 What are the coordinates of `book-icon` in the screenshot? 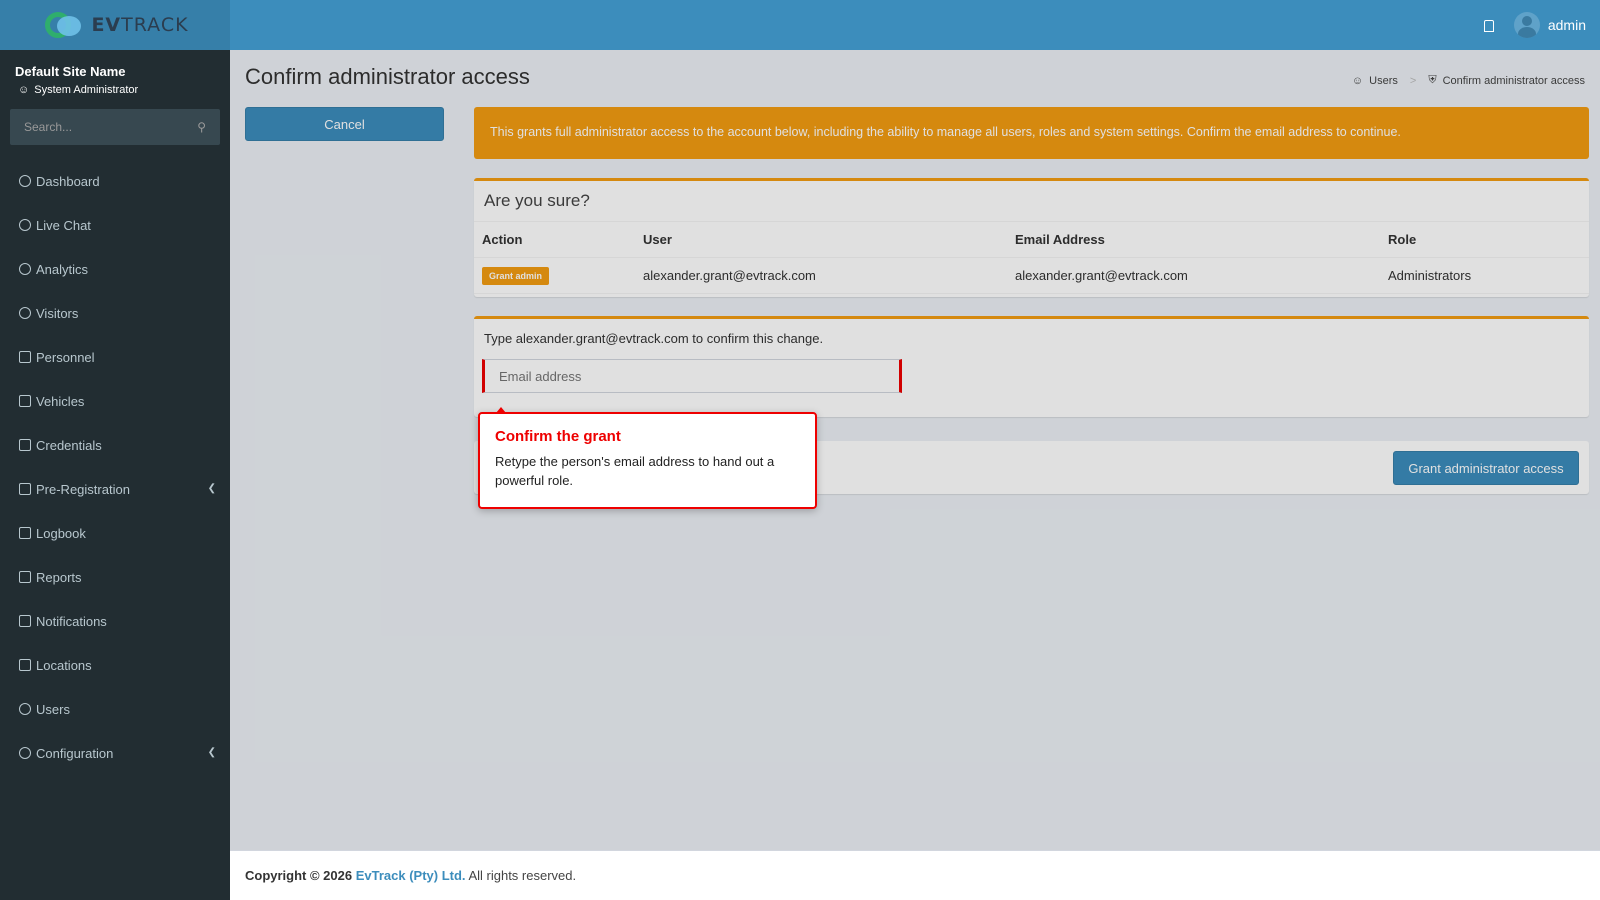 It's located at (25, 533).